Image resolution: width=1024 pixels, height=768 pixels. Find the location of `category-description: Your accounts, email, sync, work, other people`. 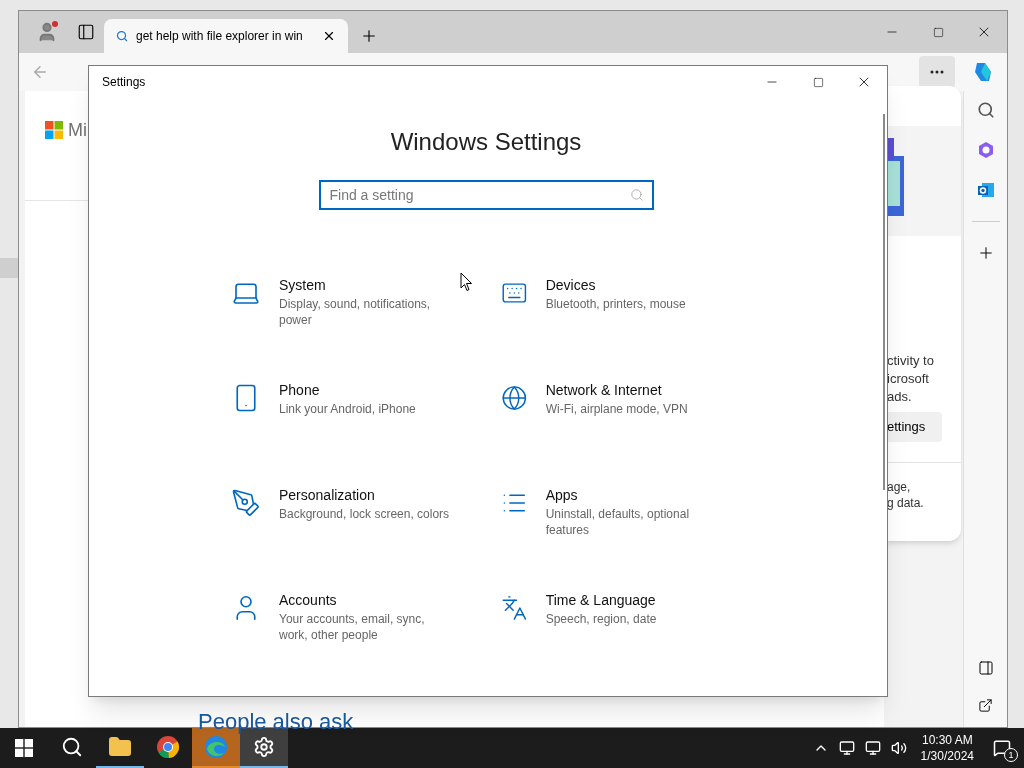

category-description: Your accounts, email, sync, work, other people is located at coordinates (352, 627).